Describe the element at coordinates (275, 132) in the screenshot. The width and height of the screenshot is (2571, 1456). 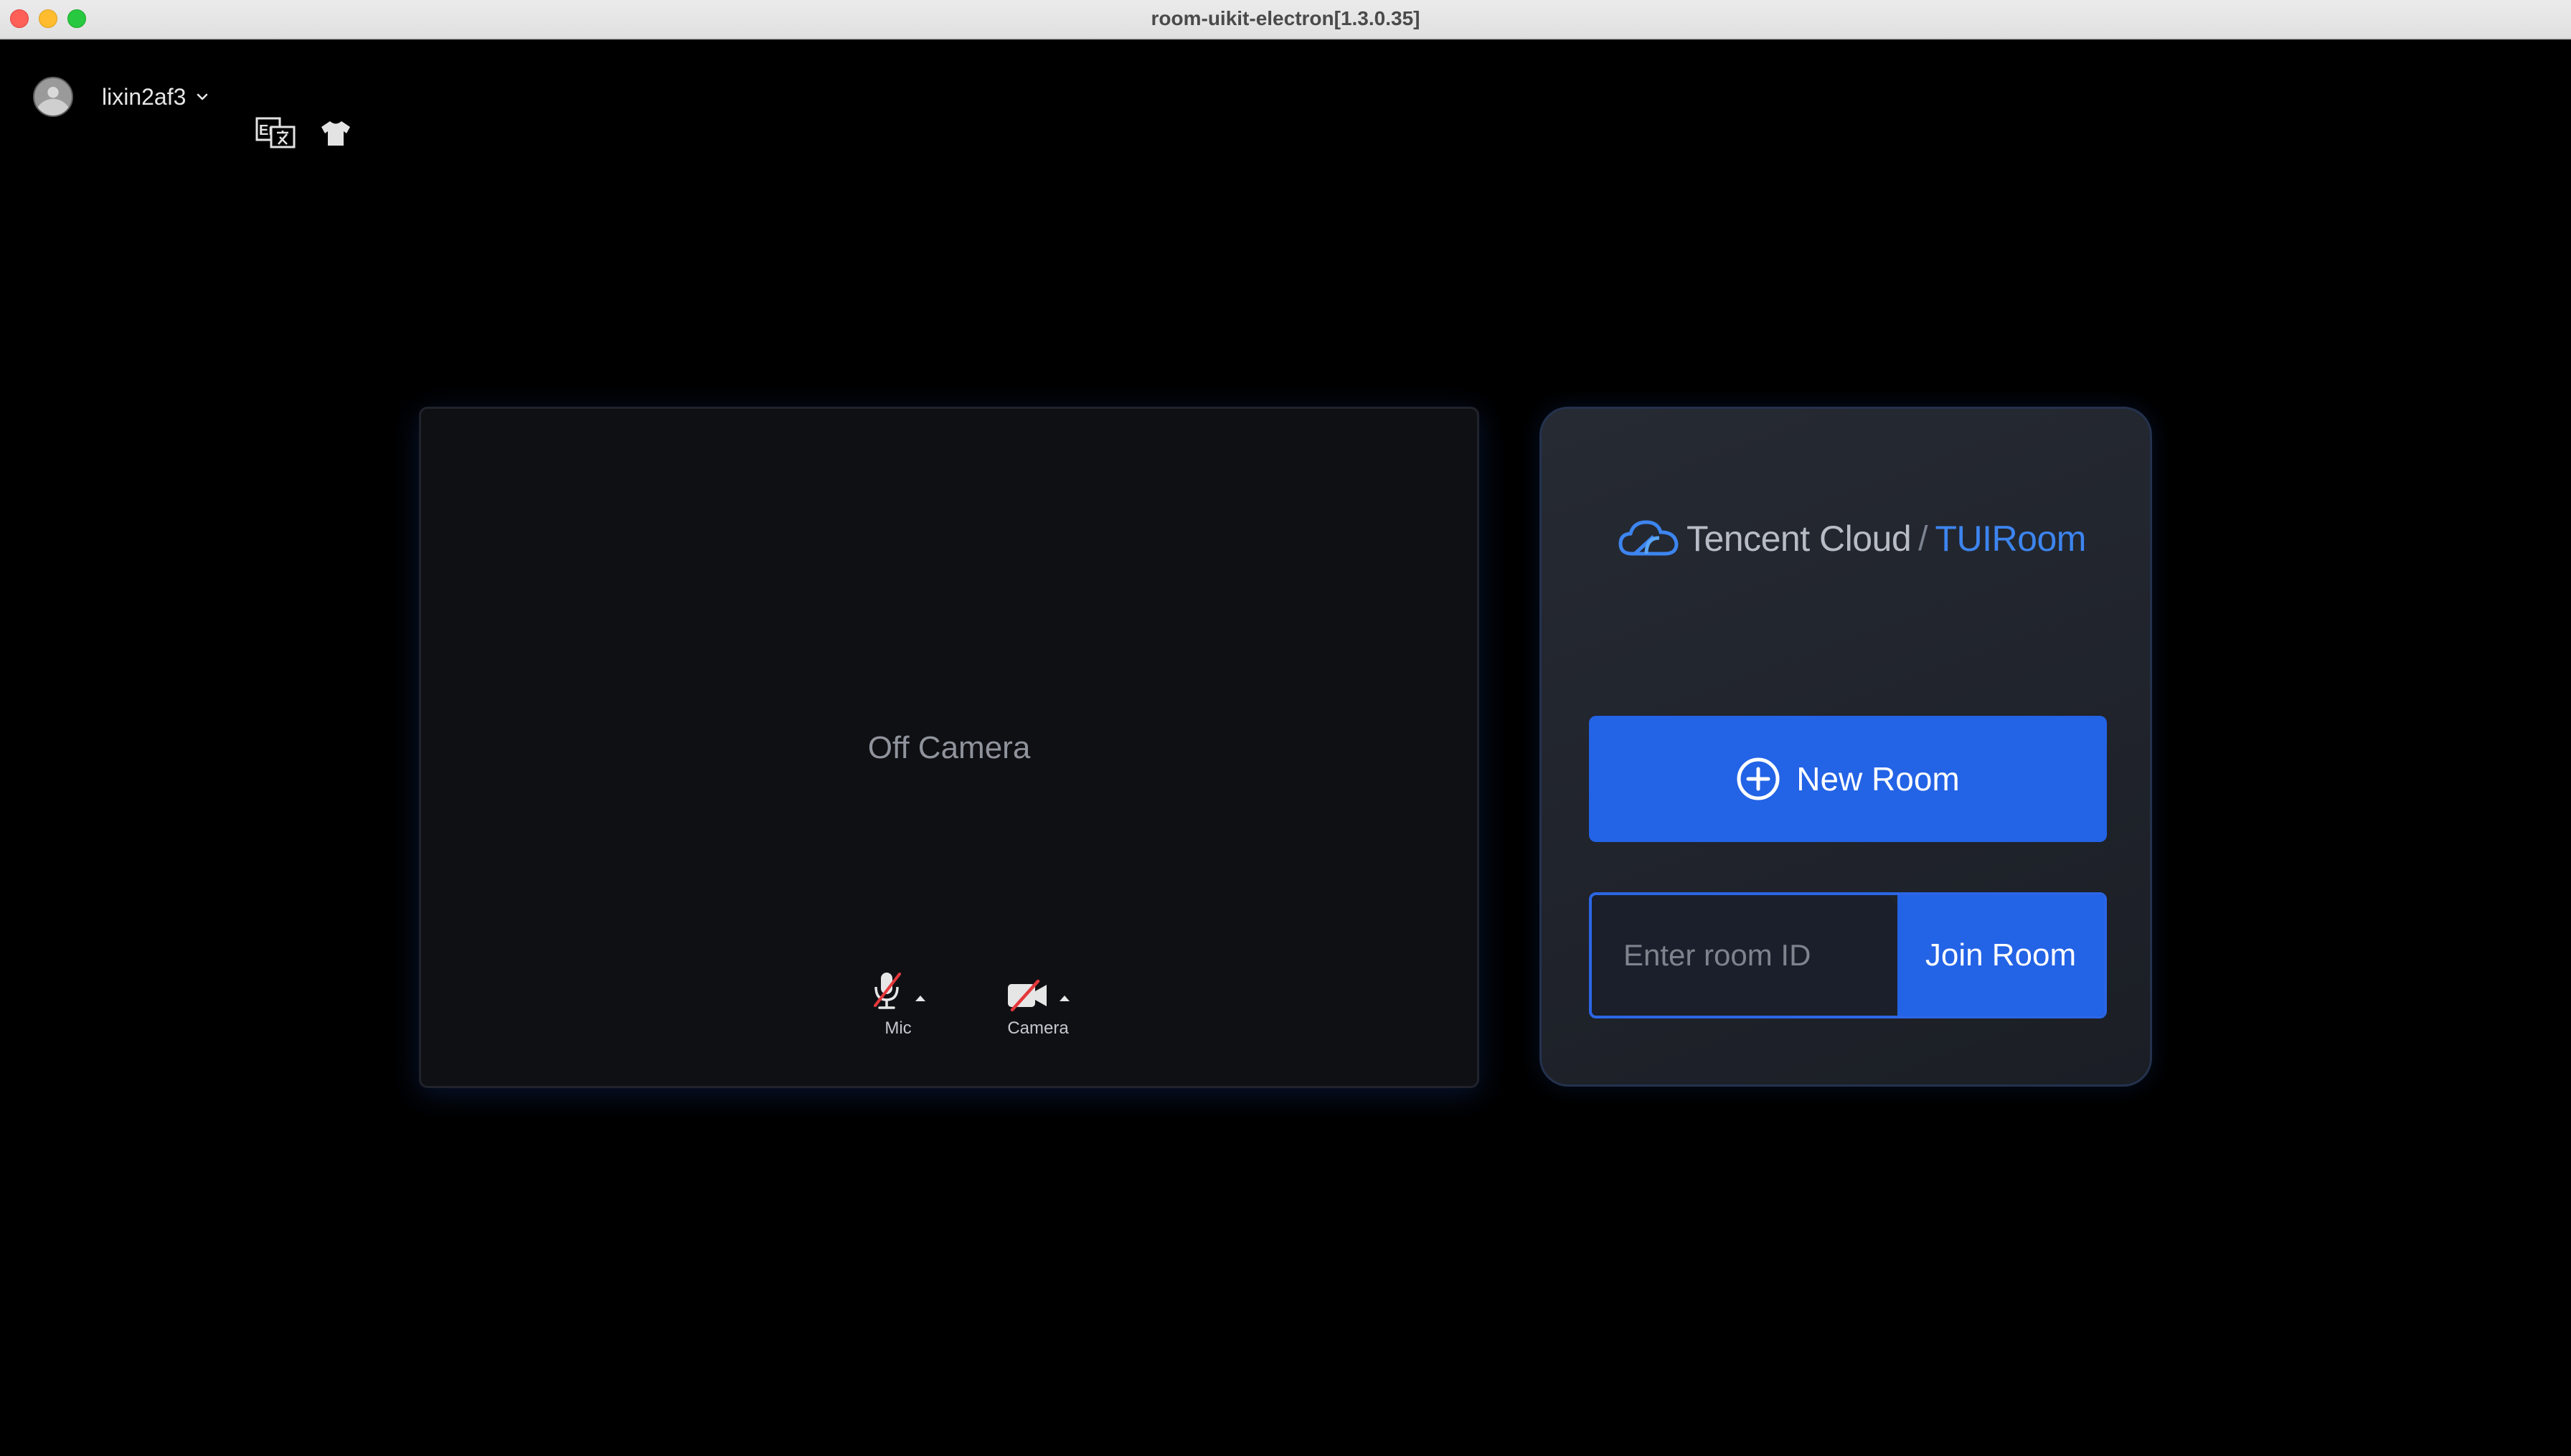
I see `language-switch-icon: En` at that location.